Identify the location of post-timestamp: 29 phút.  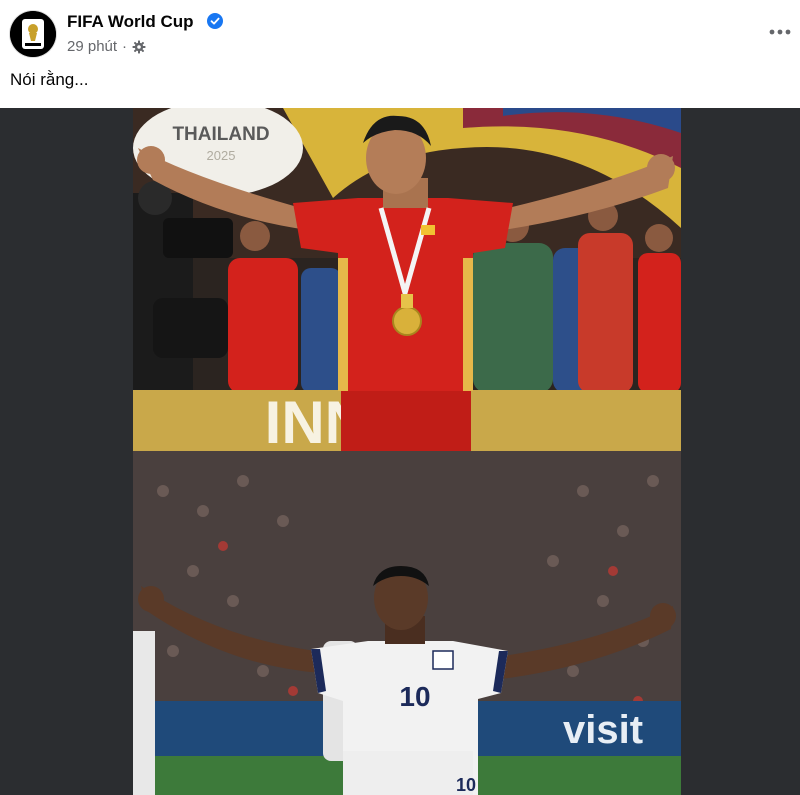
(92, 46).